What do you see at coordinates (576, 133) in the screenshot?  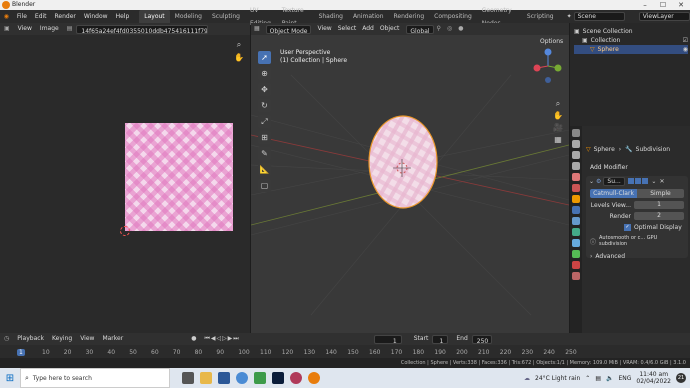 I see `tool-tab-icon` at bounding box center [576, 133].